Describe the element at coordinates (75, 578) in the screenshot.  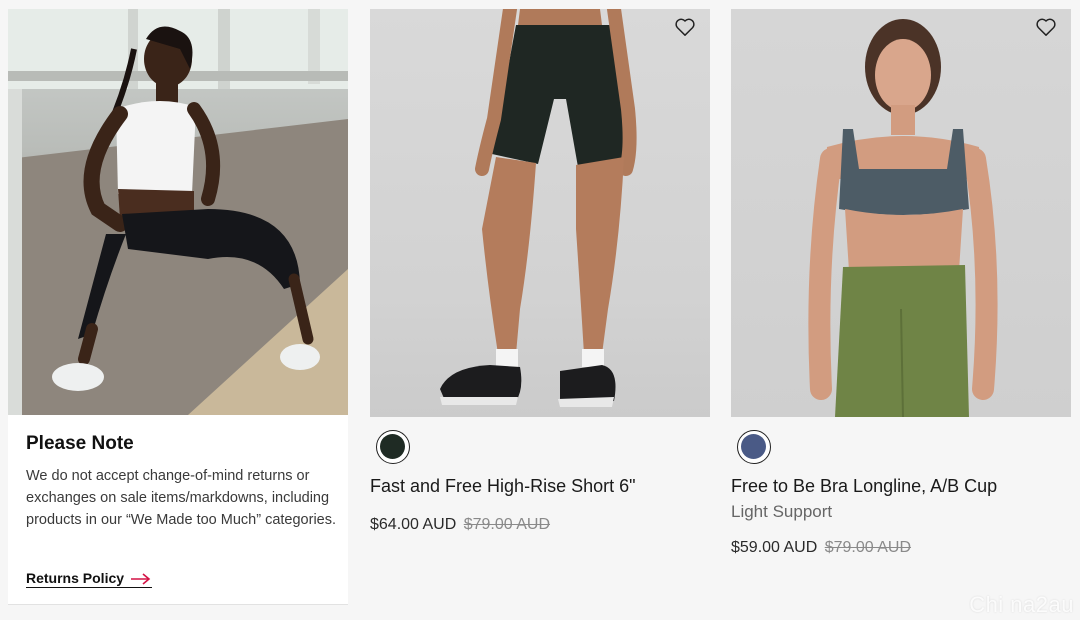
I see `returns-policy-label: Returns Policy` at that location.